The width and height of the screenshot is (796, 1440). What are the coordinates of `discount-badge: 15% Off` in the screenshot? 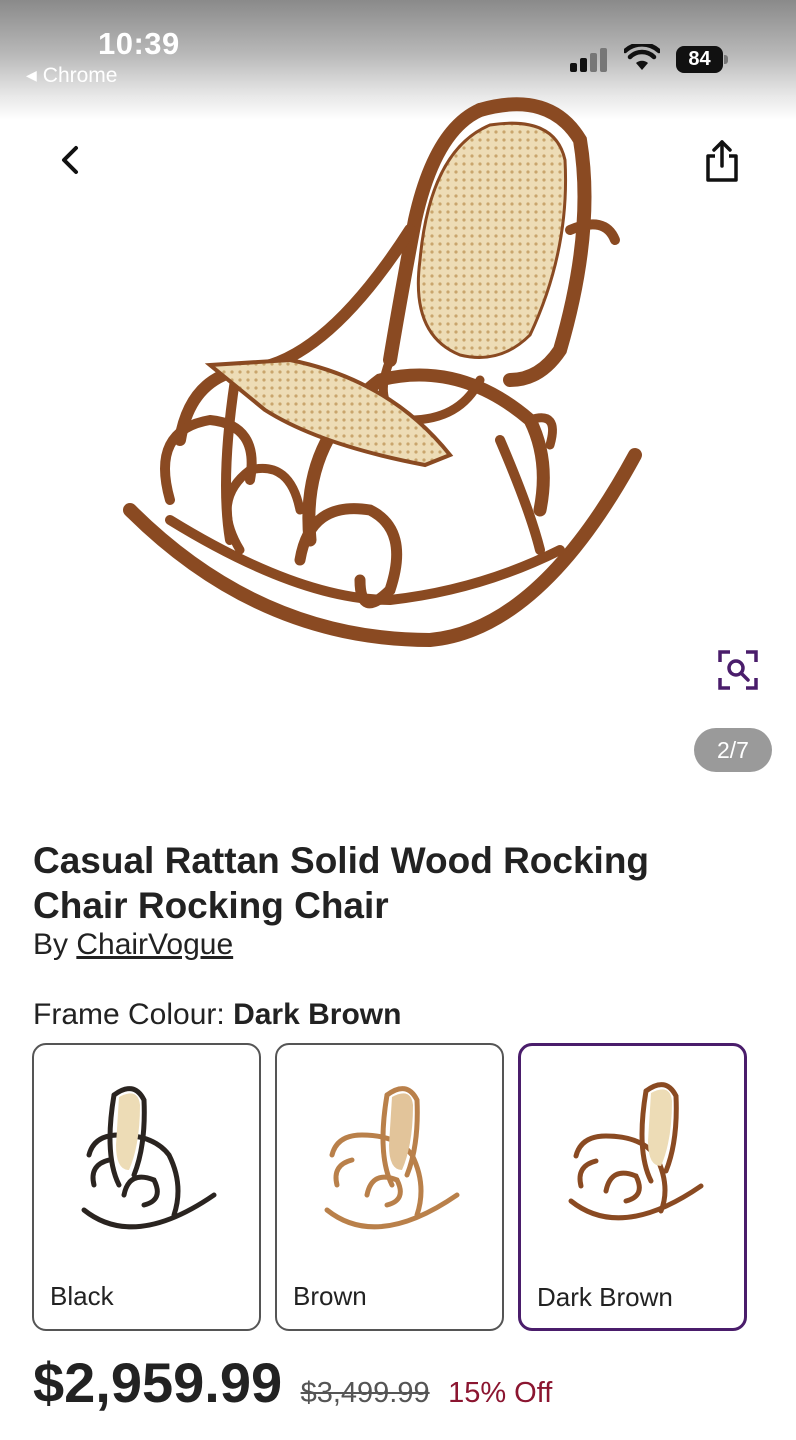 It's located at (500, 1393).